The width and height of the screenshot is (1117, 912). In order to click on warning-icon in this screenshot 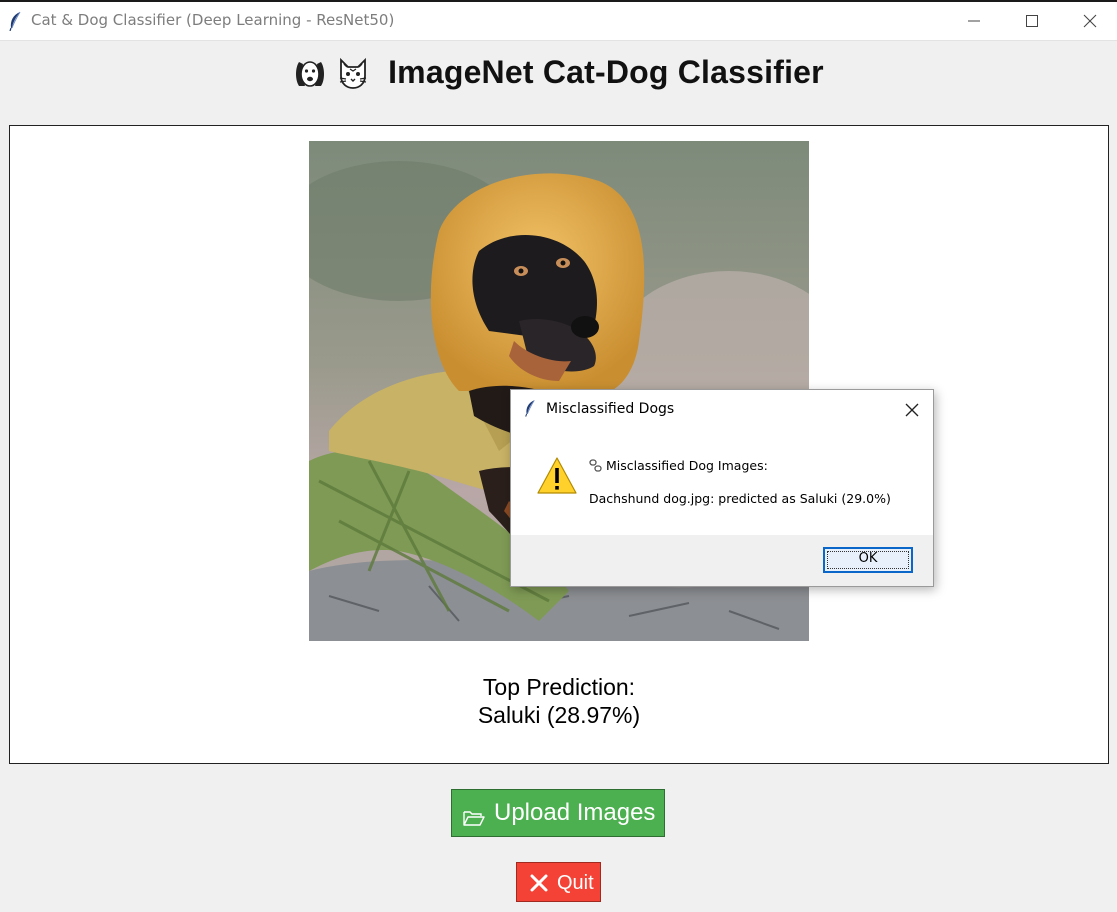, I will do `click(557, 476)`.